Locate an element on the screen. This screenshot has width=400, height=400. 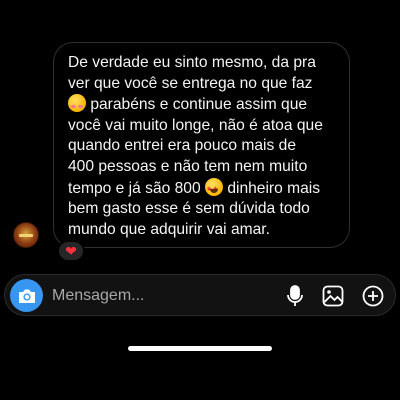
home-indicator is located at coordinates (200, 348).